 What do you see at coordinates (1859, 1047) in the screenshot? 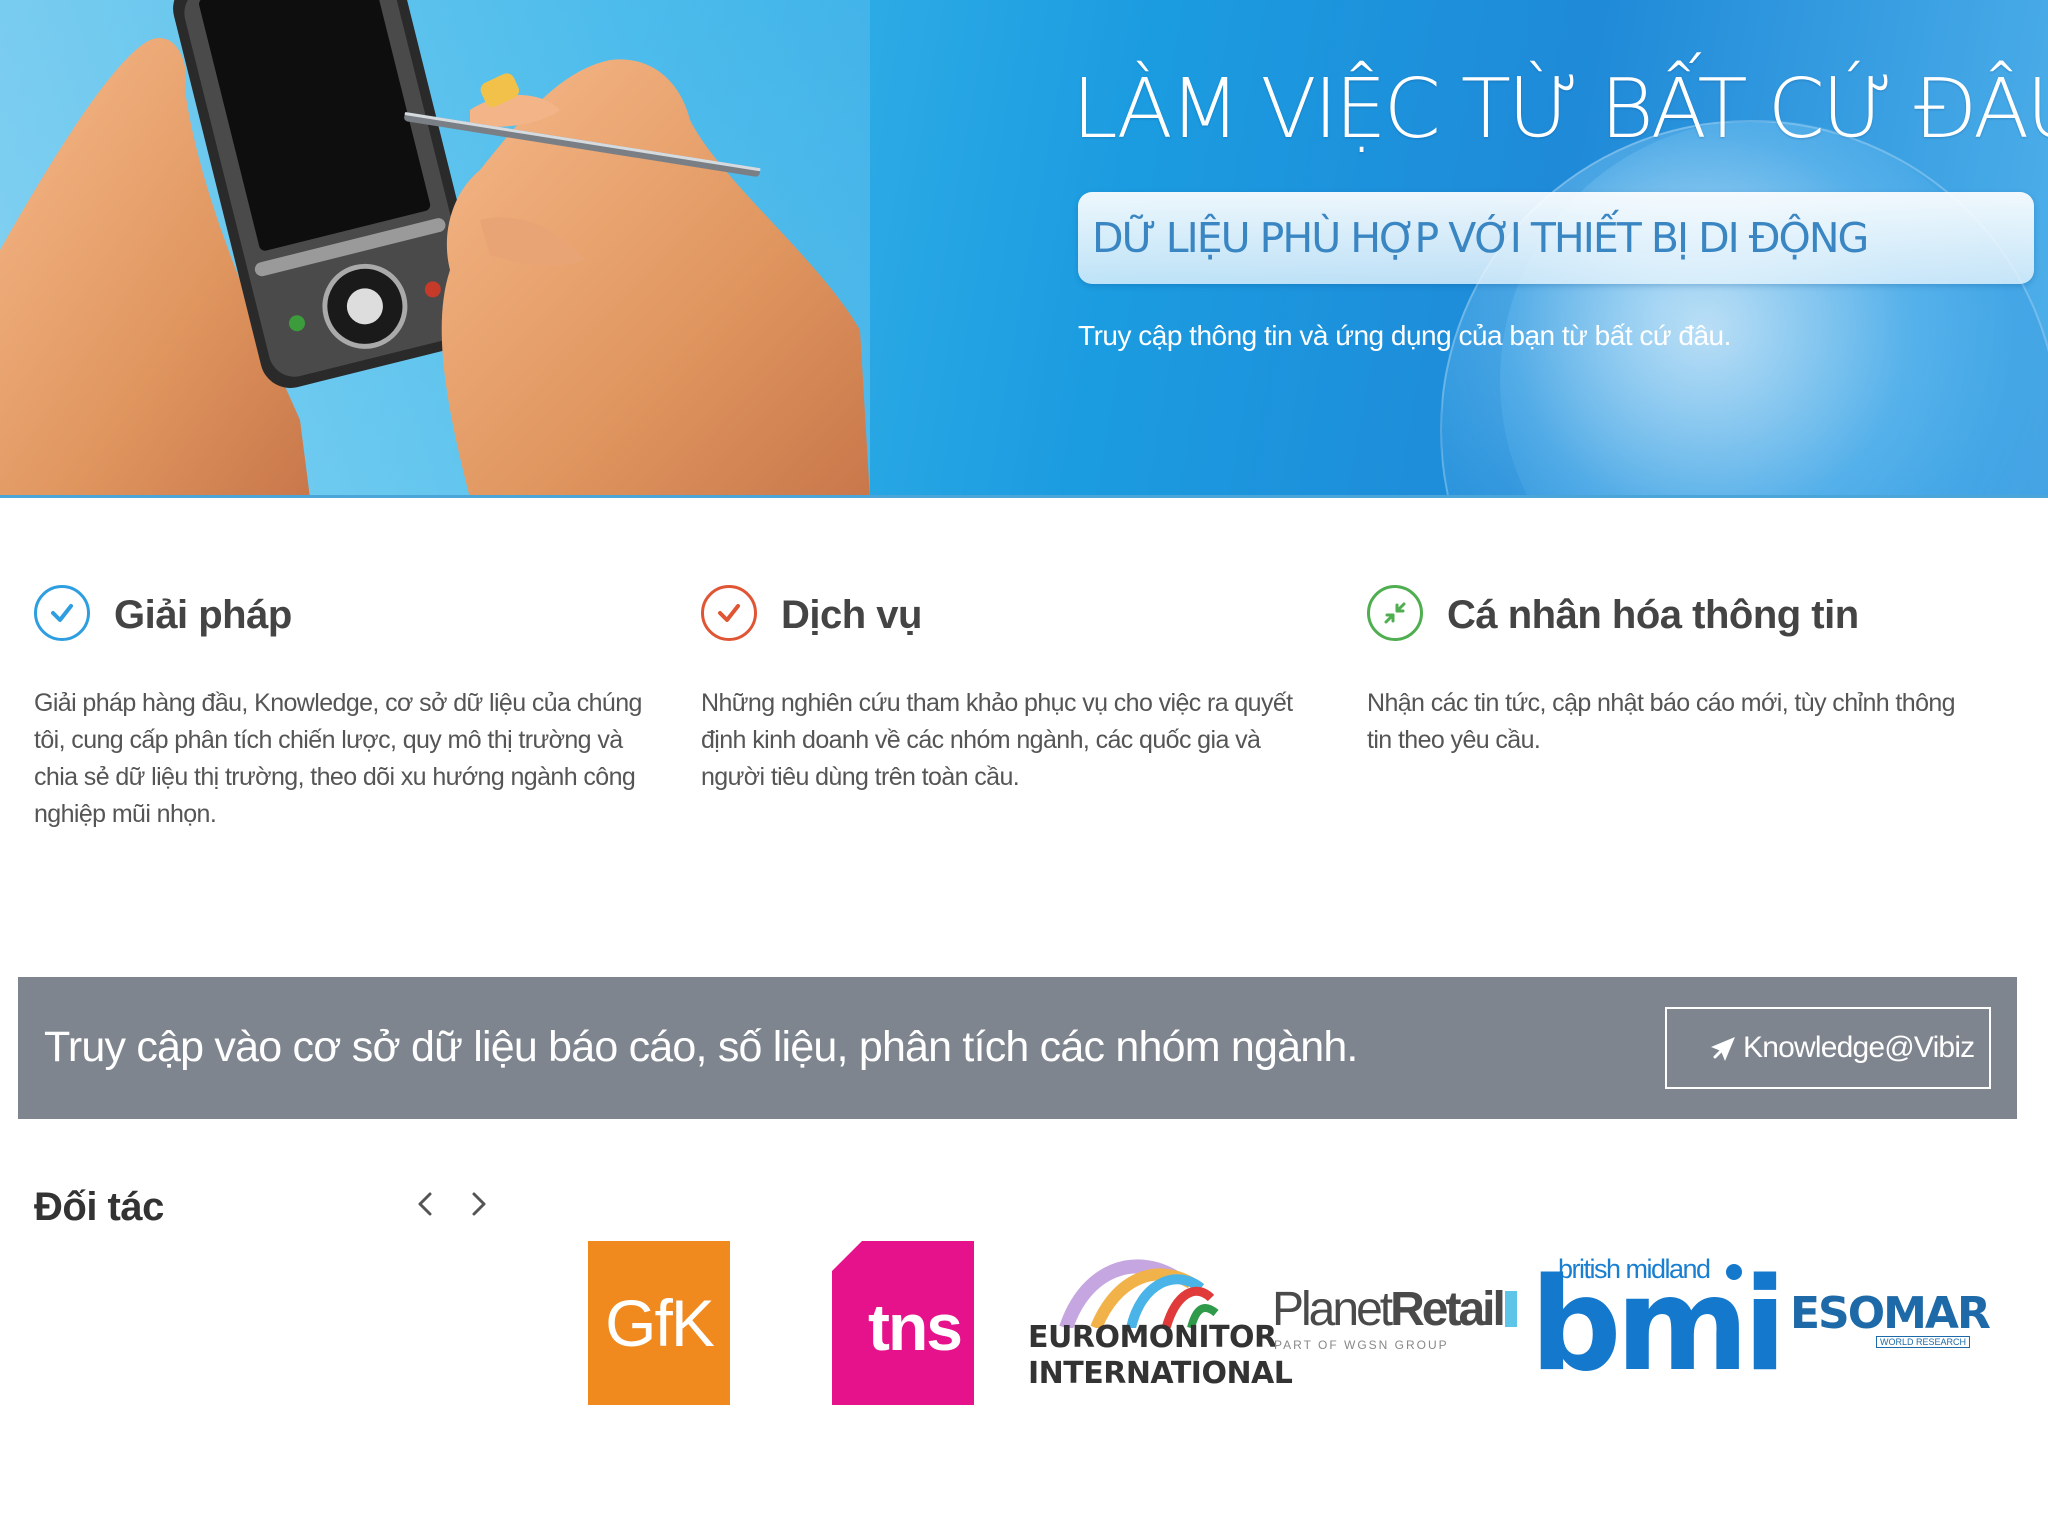
I see `knowledge-vibiz-label: Knowledge@Vibiz` at bounding box center [1859, 1047].